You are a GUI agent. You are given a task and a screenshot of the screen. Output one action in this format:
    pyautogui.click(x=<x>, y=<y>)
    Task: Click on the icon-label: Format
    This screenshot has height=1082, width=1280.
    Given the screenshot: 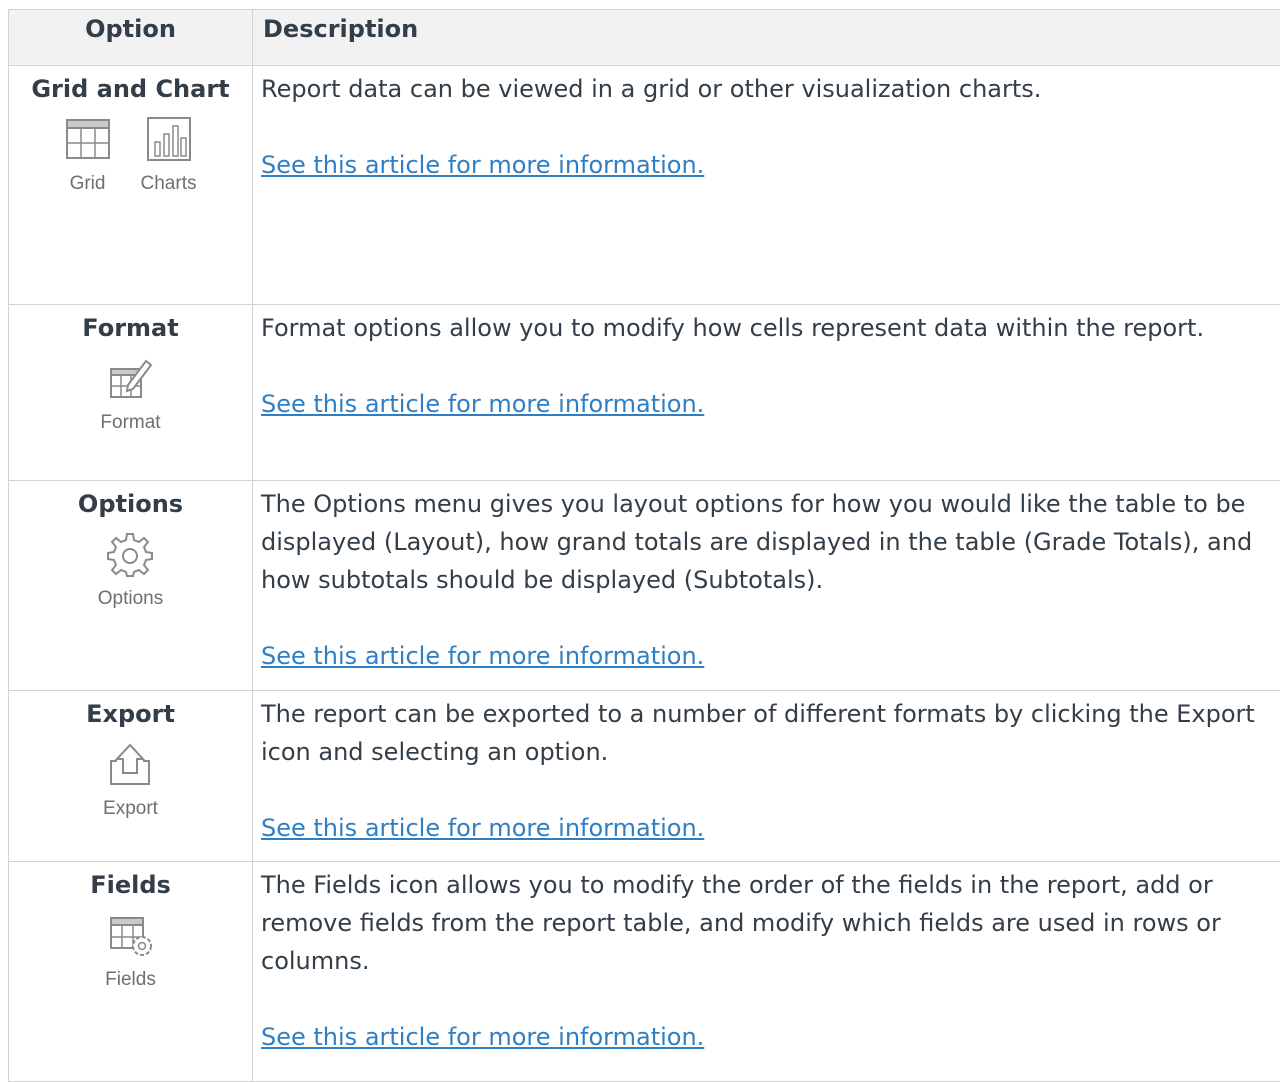 What is the action you would take?
    pyautogui.click(x=130, y=423)
    